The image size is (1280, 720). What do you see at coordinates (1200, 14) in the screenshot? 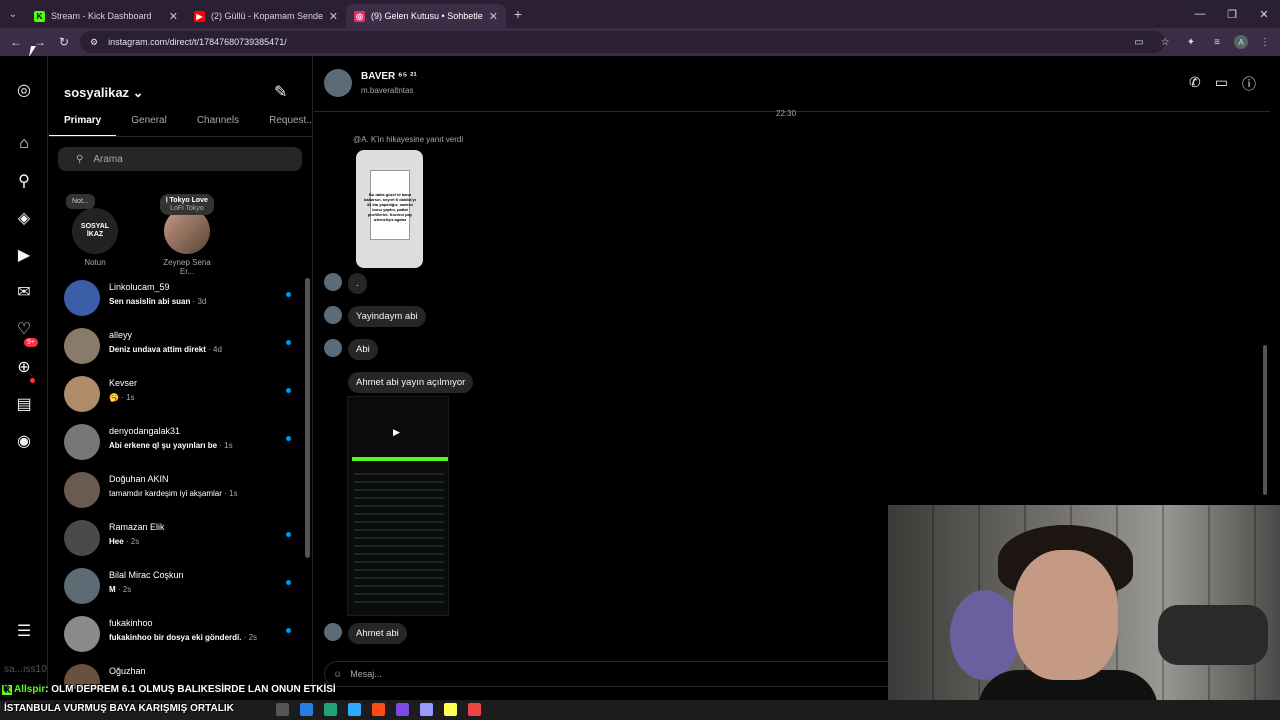
I see `minimize-icon: —` at bounding box center [1200, 14].